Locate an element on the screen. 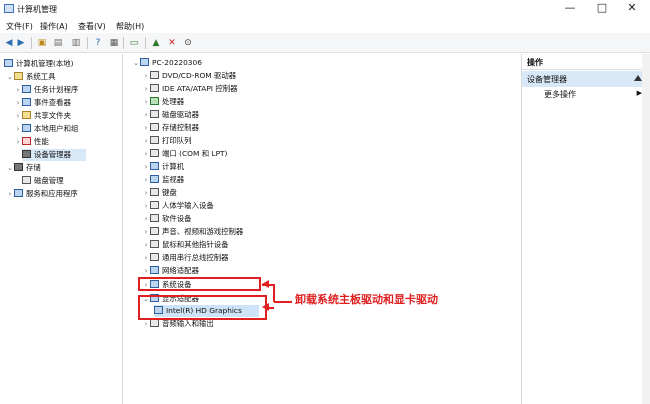  dvd-icon is located at coordinates (154, 75).